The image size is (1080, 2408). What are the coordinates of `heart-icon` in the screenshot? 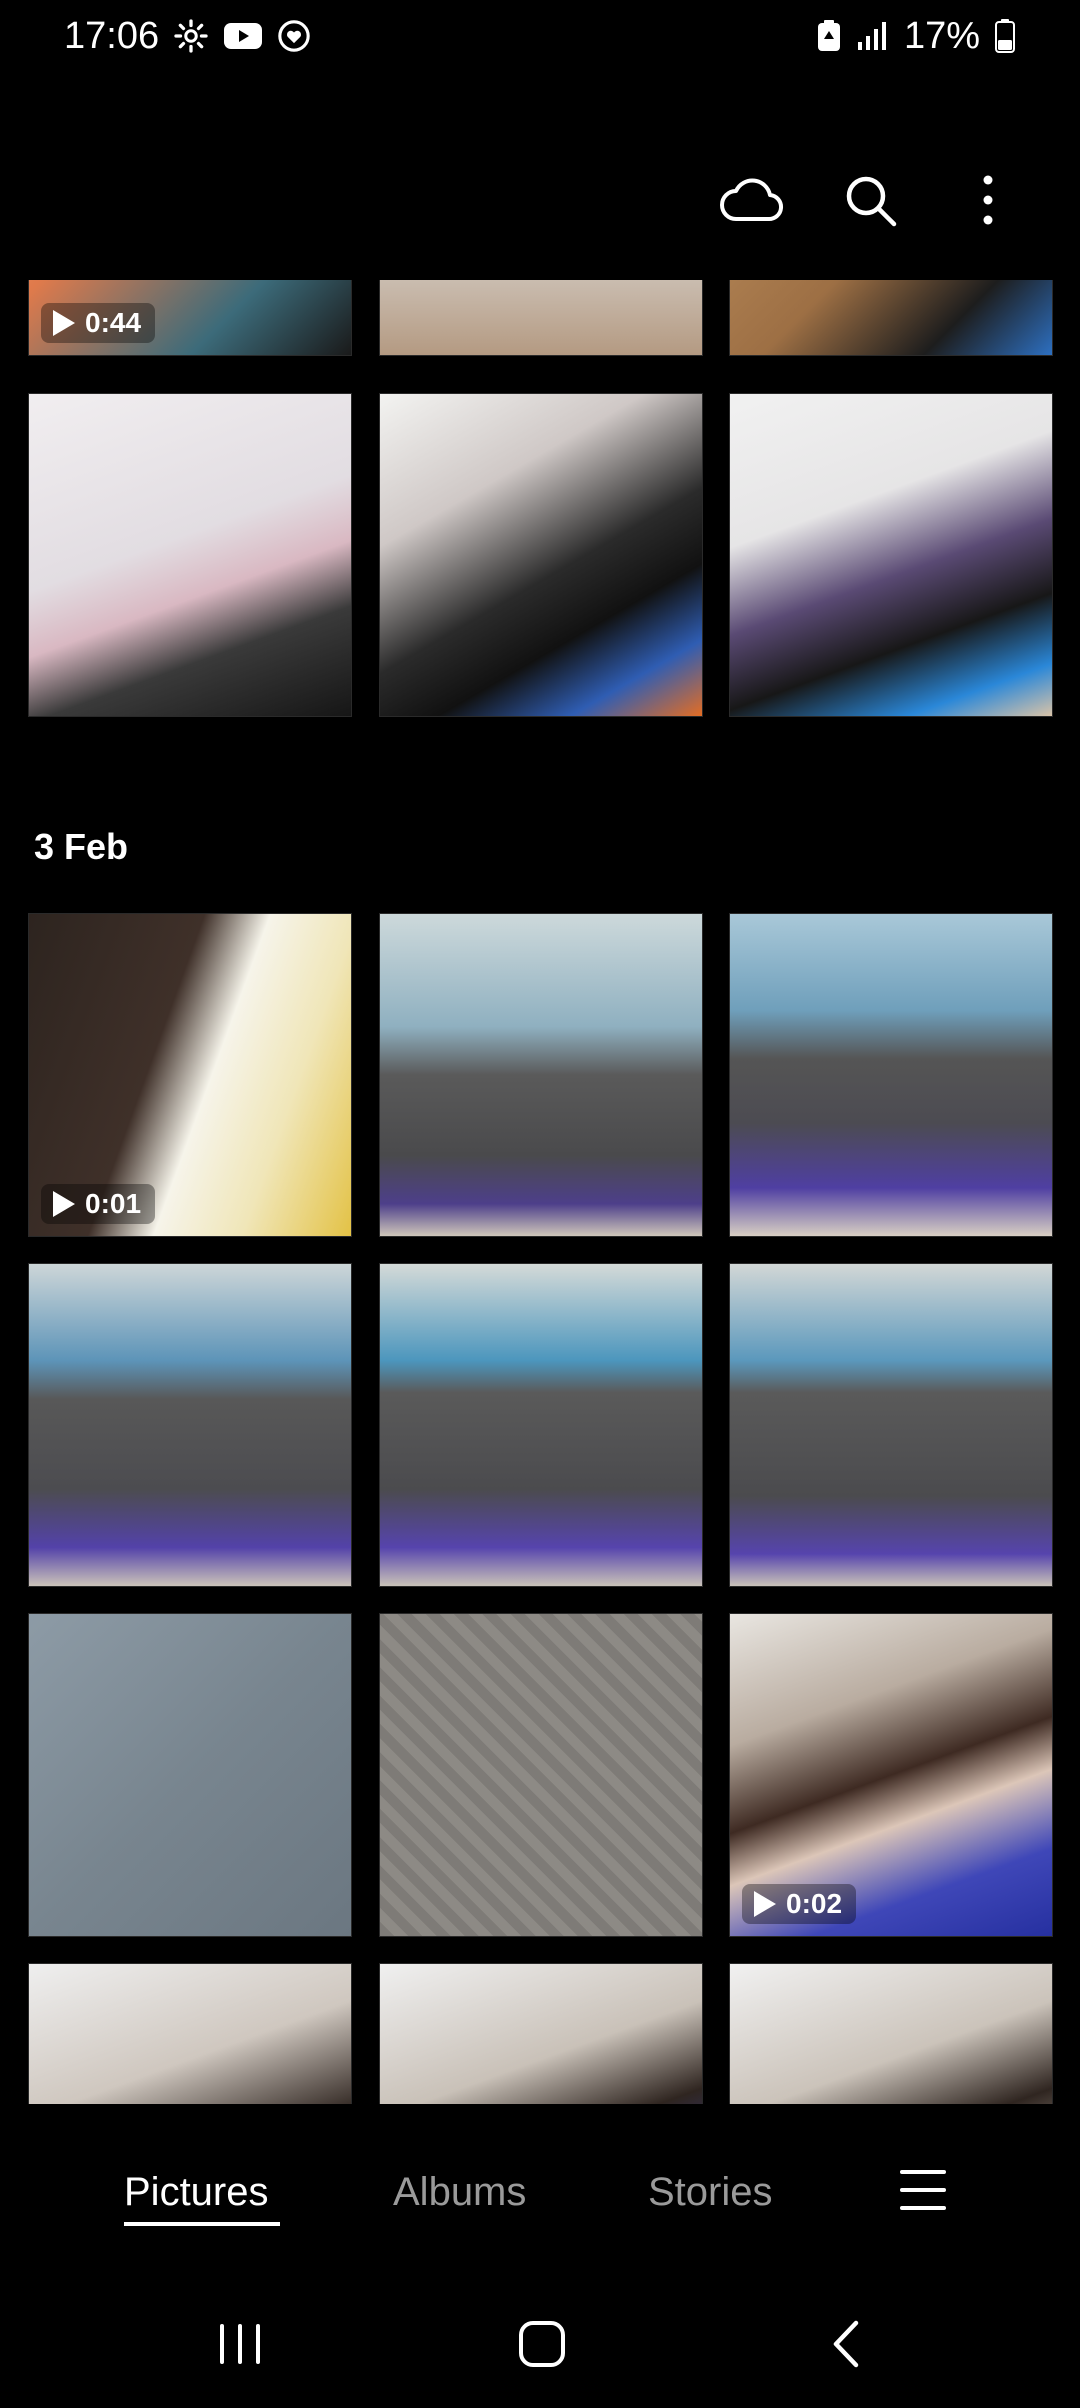 It's located at (294, 36).